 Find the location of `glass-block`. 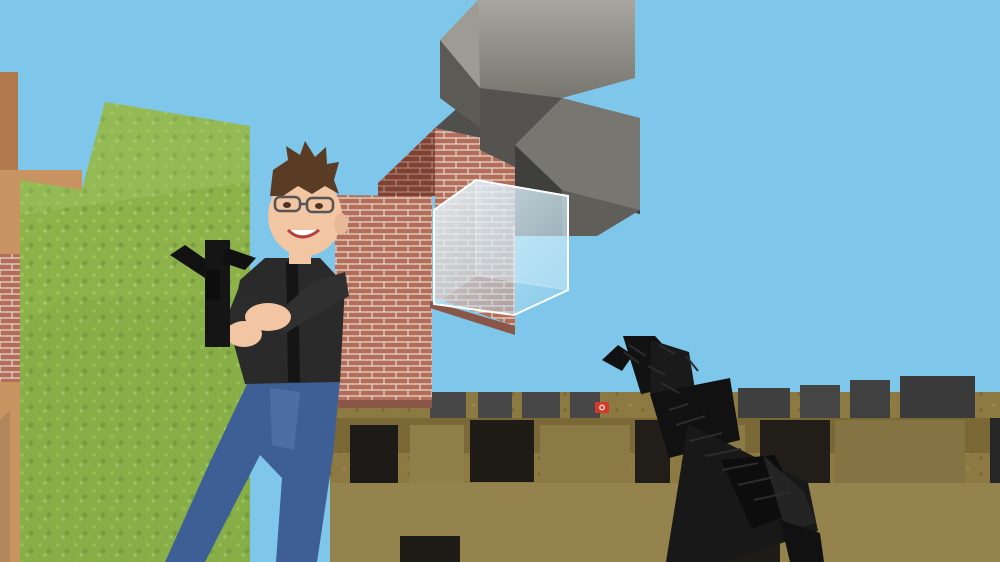

glass-block is located at coordinates (501, 247).